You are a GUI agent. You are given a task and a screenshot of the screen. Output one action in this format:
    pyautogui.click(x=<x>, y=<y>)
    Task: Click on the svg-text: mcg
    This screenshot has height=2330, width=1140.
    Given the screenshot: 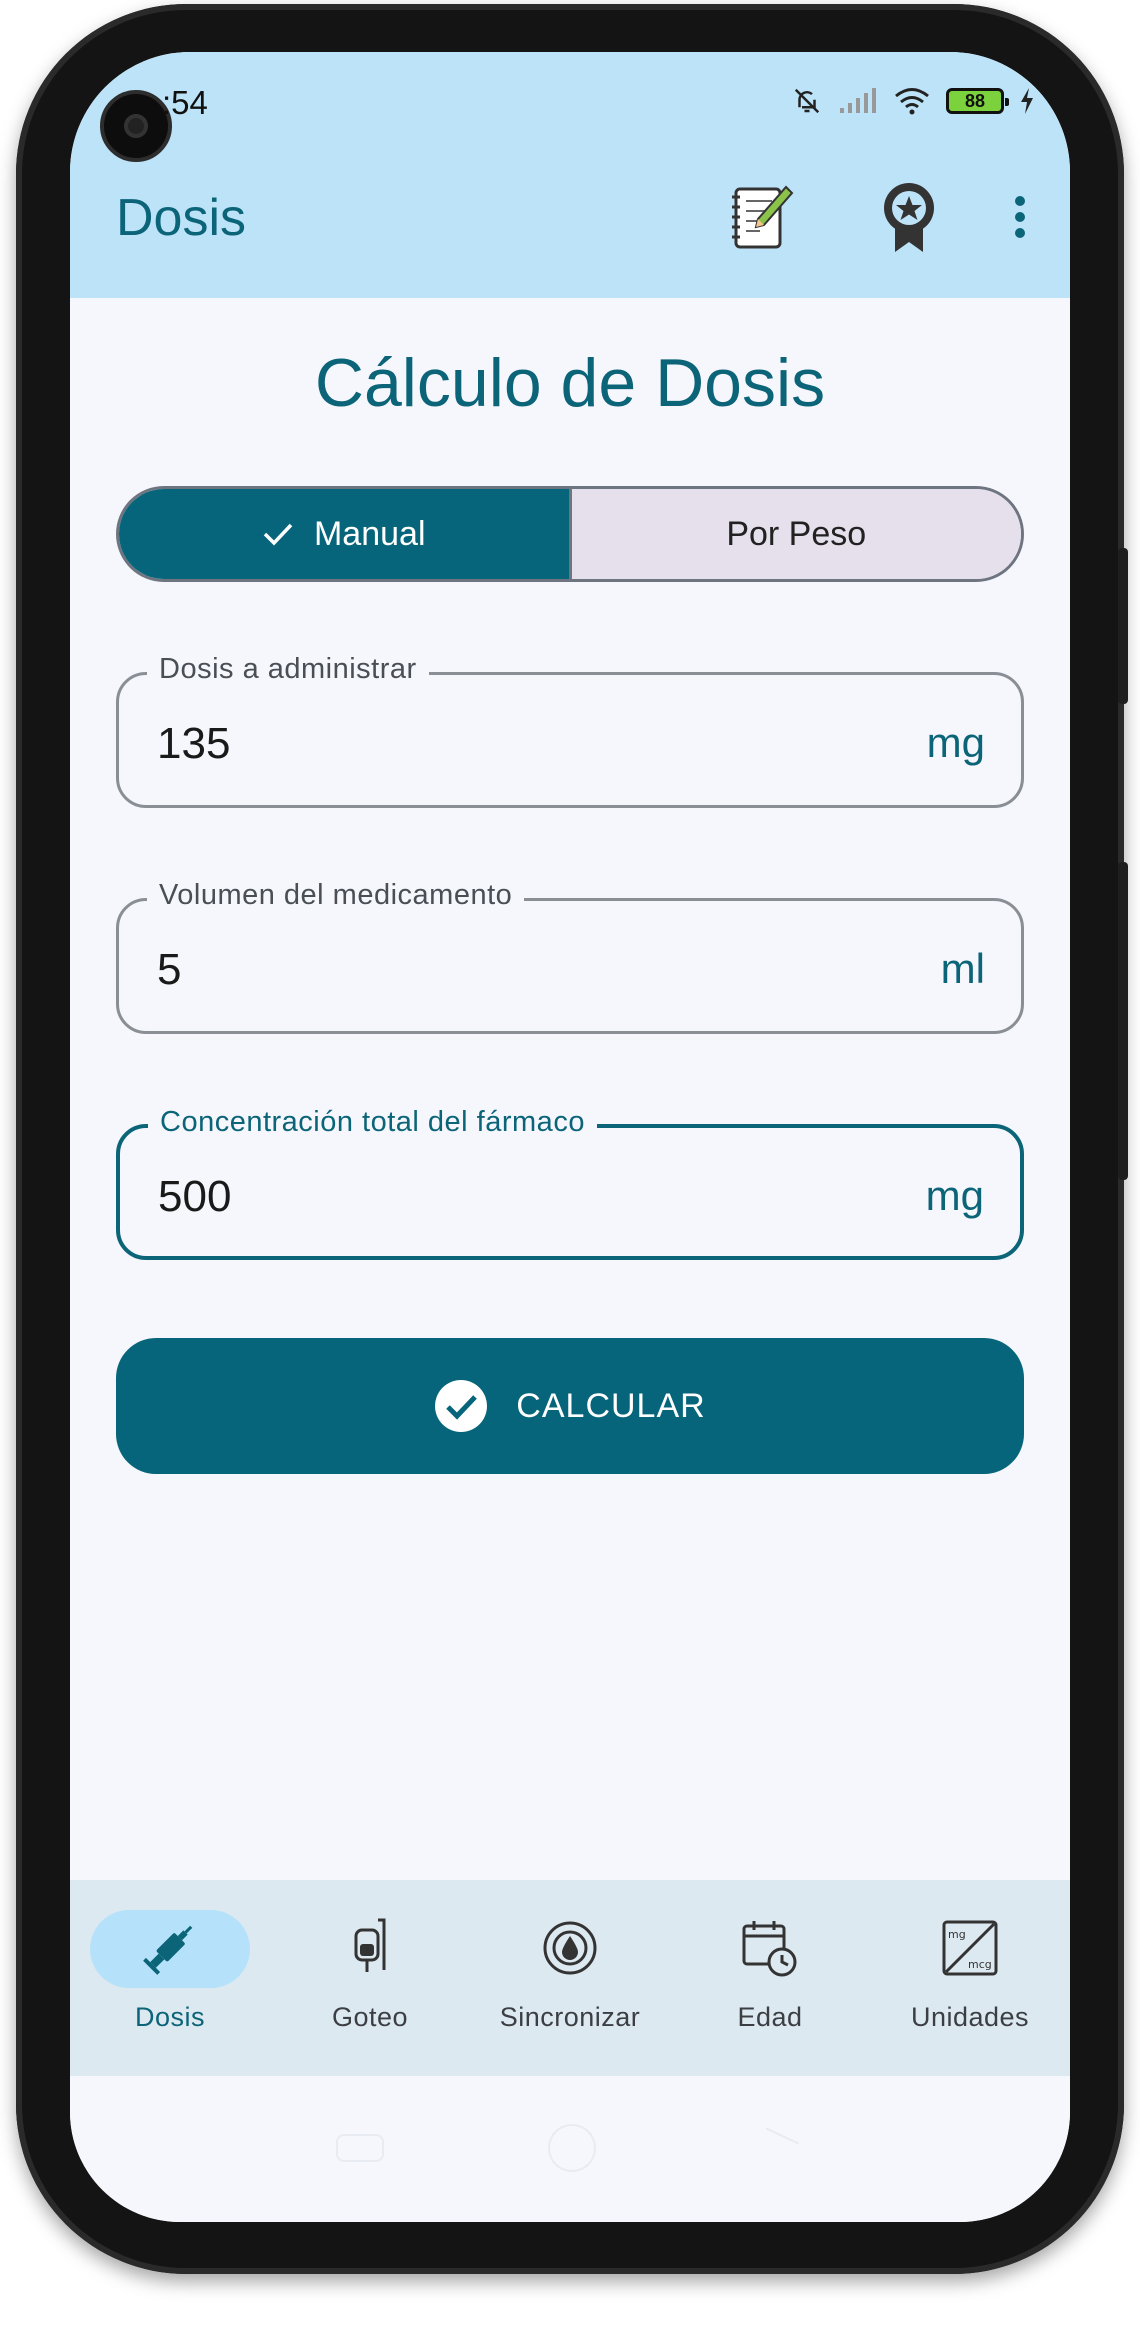 What is the action you would take?
    pyautogui.click(x=980, y=1964)
    